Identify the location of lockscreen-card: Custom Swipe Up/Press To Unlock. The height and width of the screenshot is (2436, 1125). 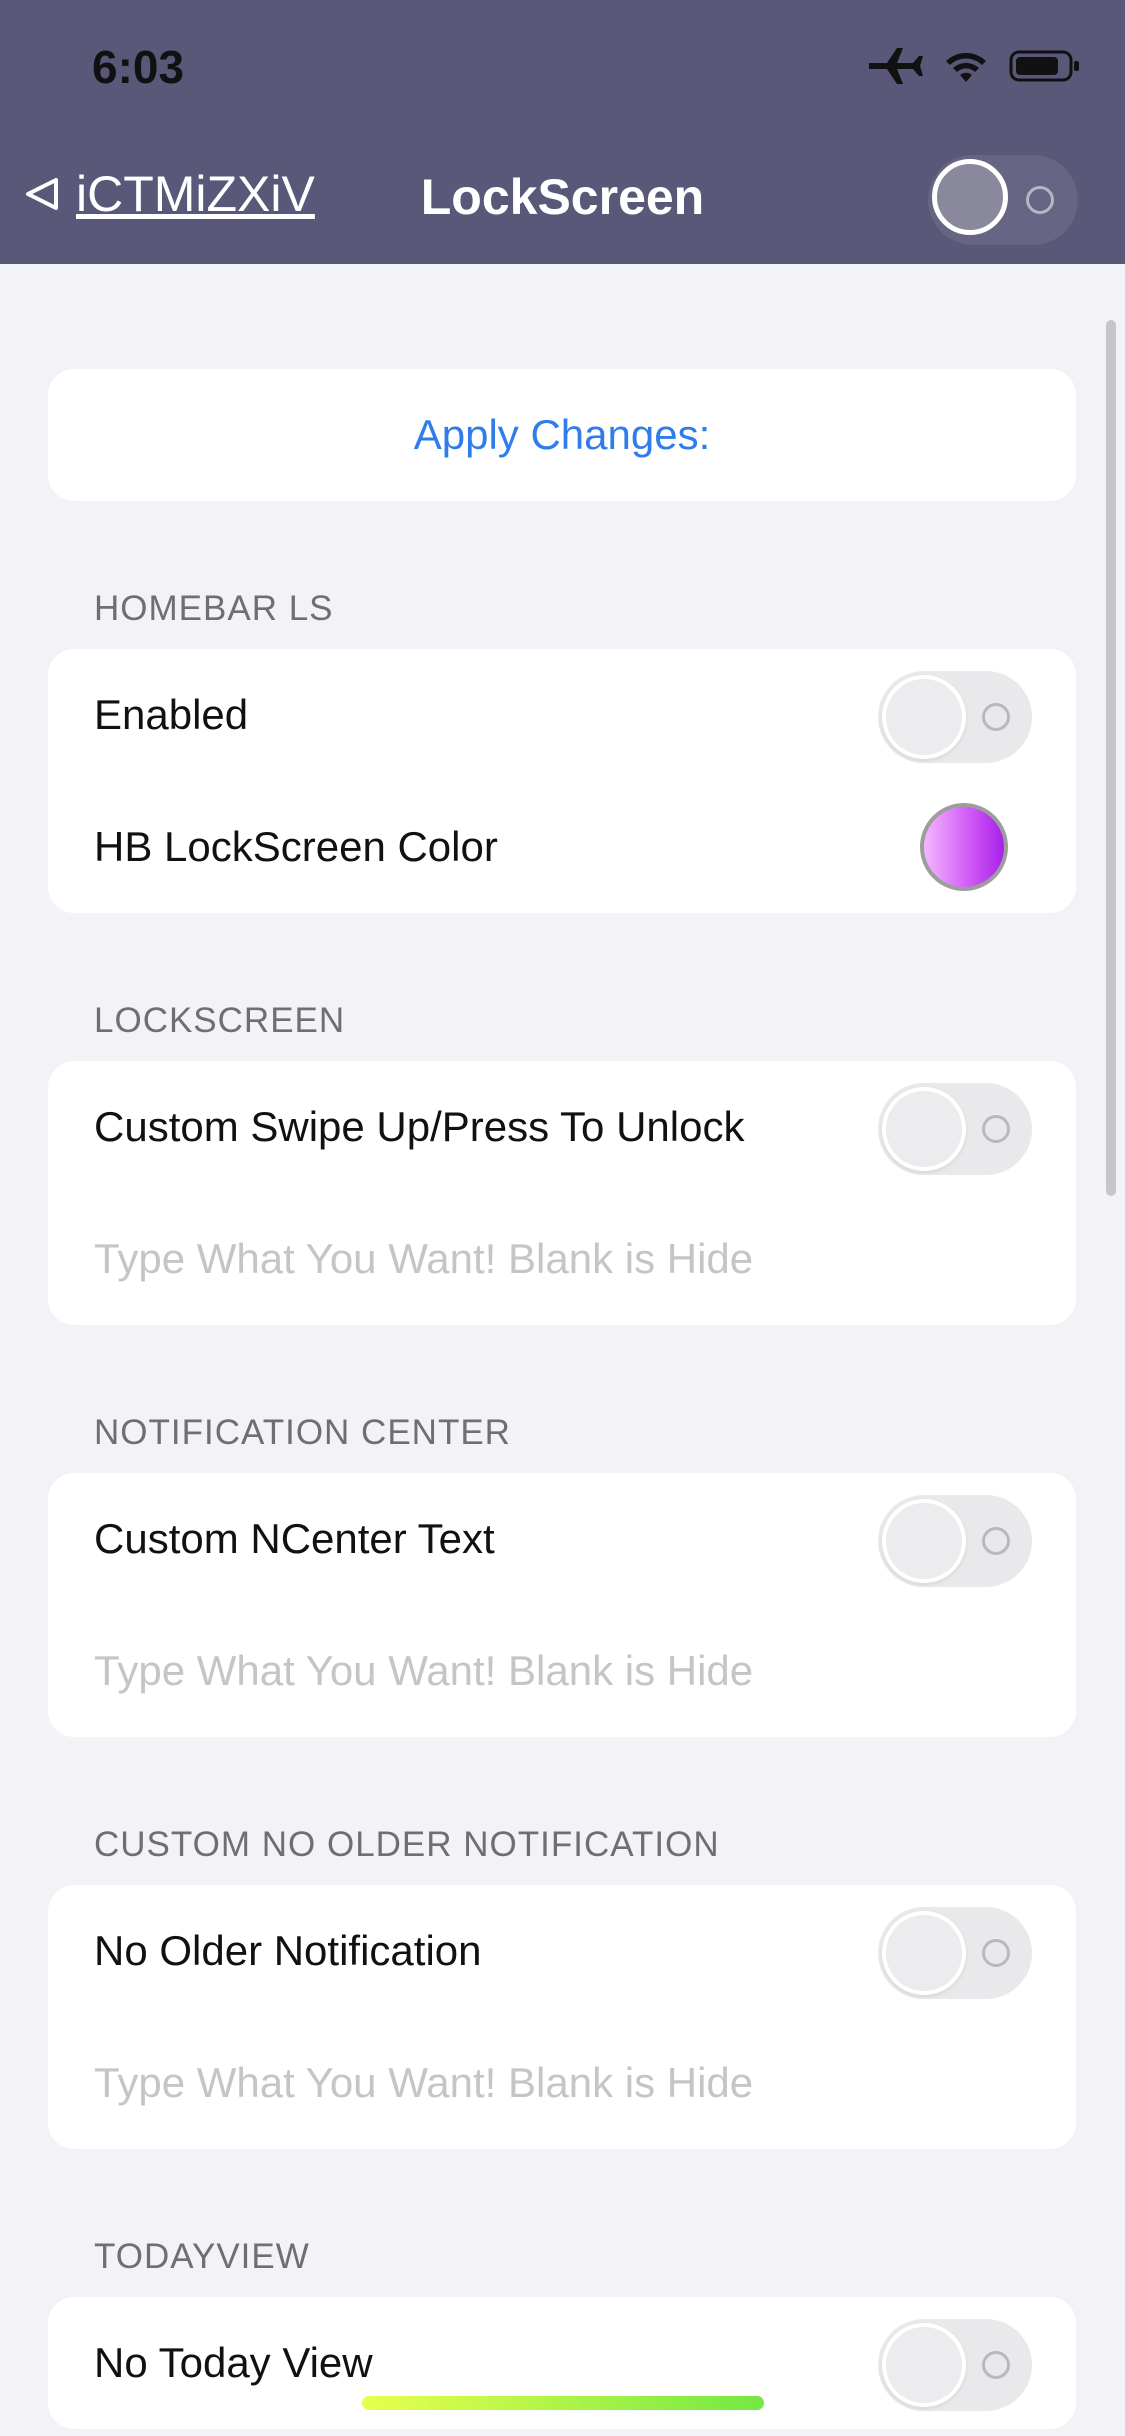
(562, 1193).